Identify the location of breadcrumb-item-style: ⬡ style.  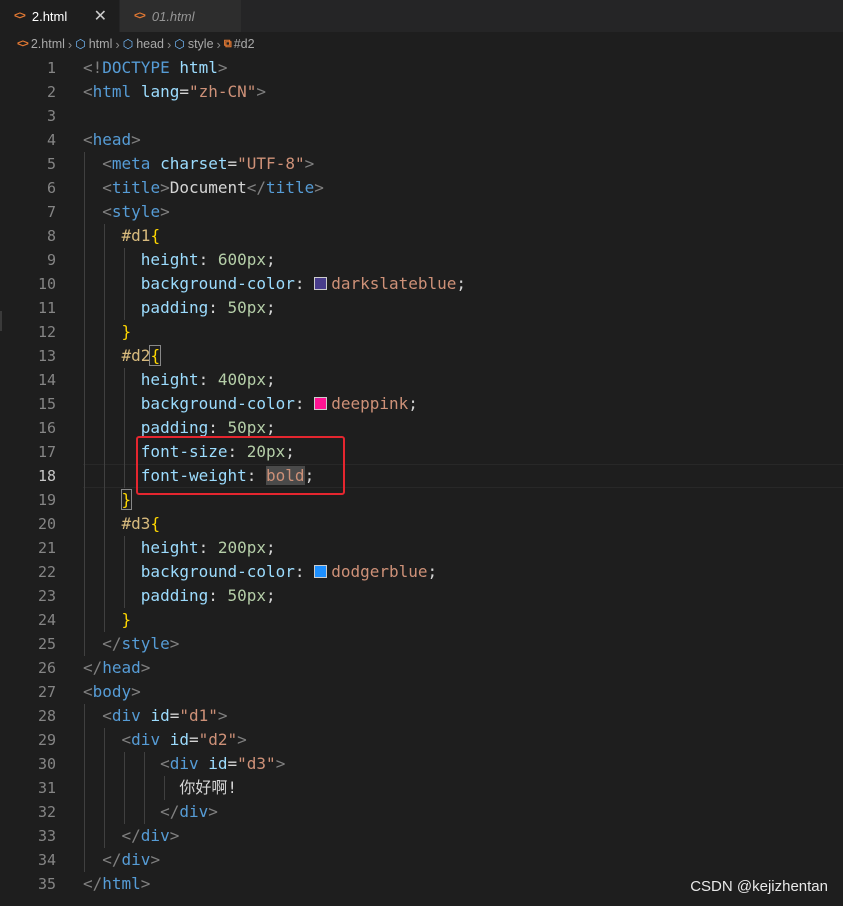
(193, 44).